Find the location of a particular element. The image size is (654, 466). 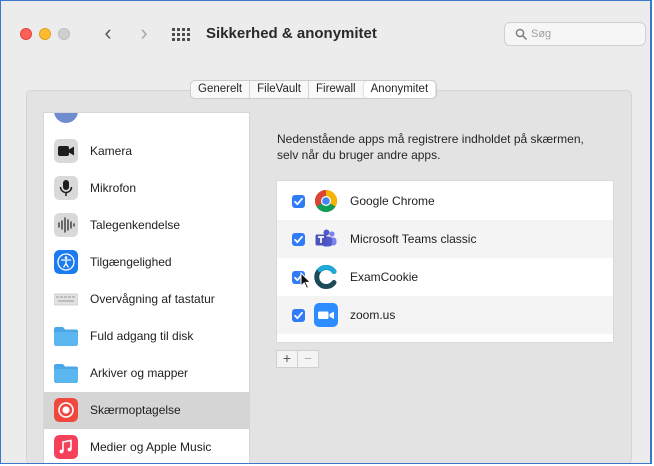

sidebar-item-mikrofon: Mikrofon is located at coordinates (146, 188).